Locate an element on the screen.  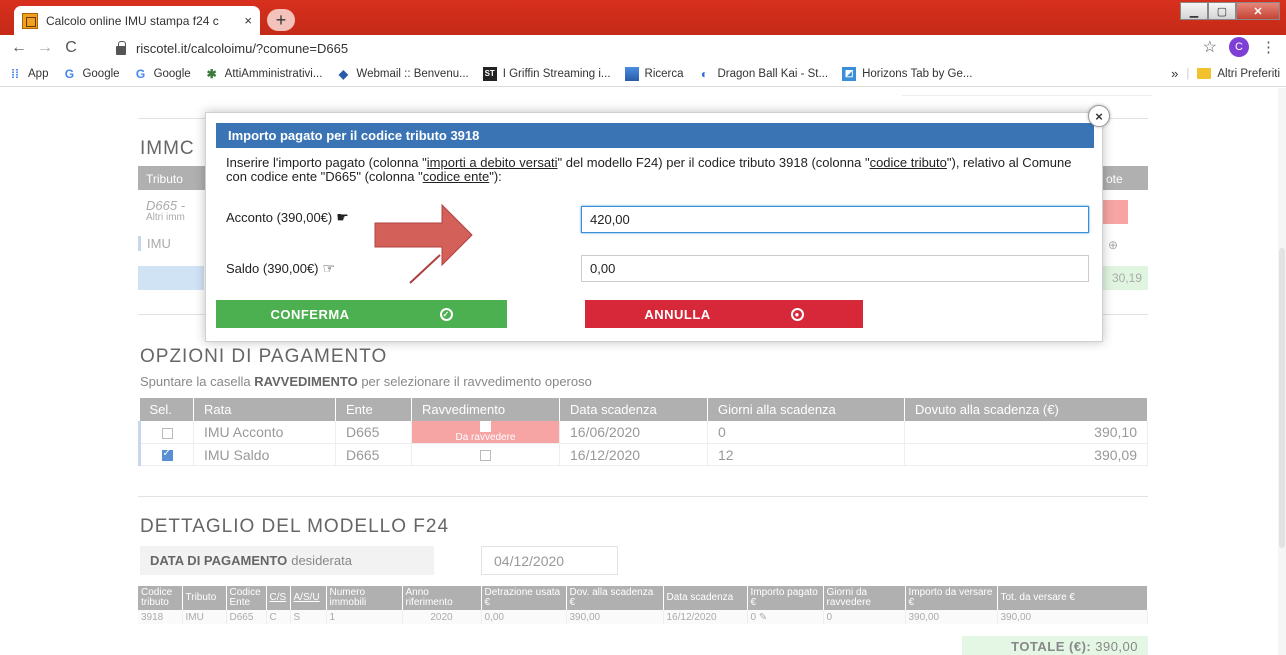
pointing-hand-icon: ☛ is located at coordinates (342, 217).